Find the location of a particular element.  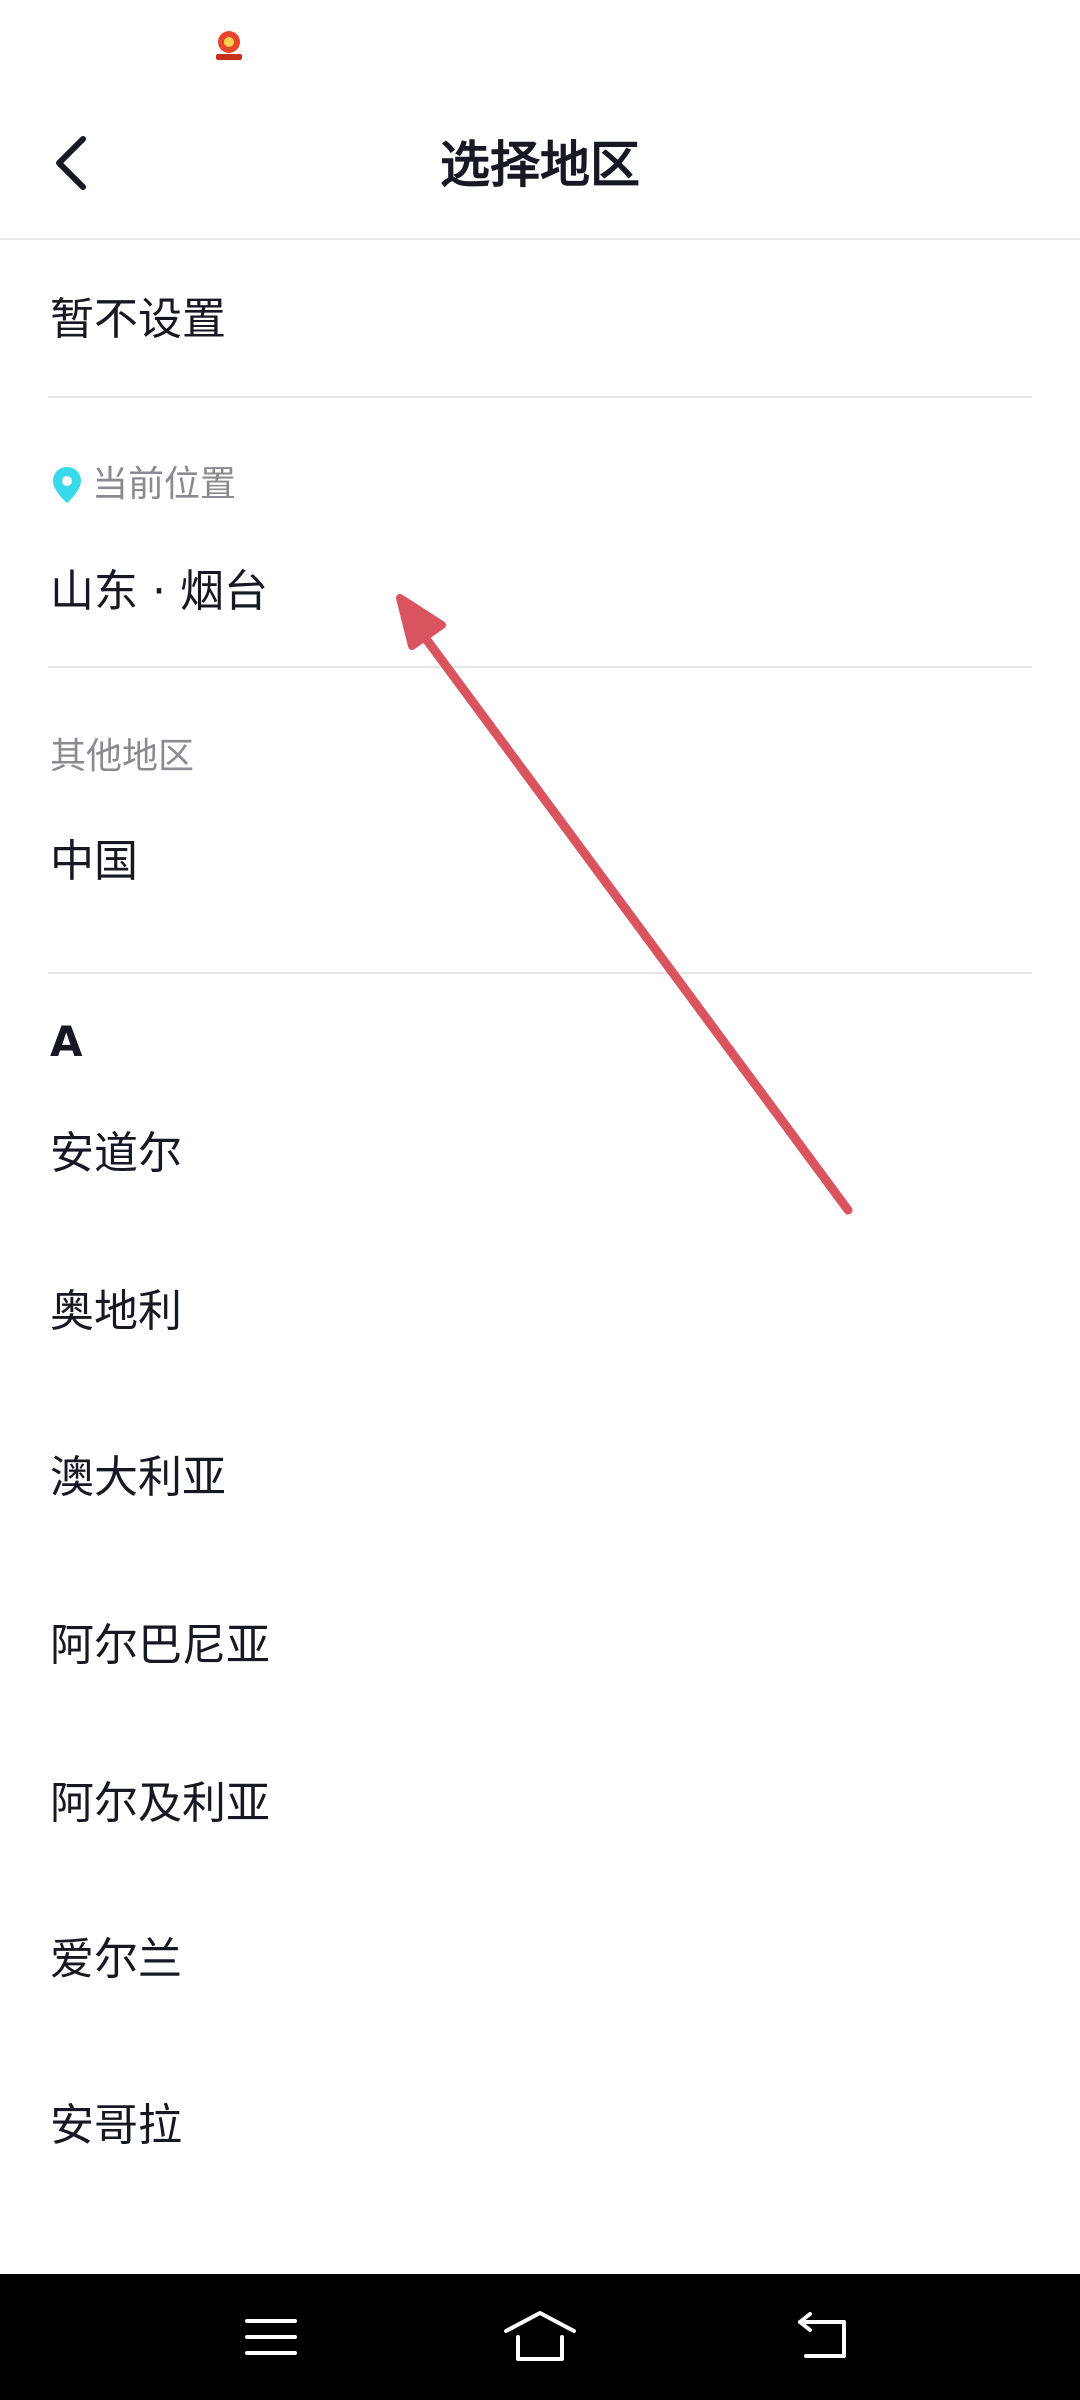

region-item: 安道尔 is located at coordinates (116, 1154).